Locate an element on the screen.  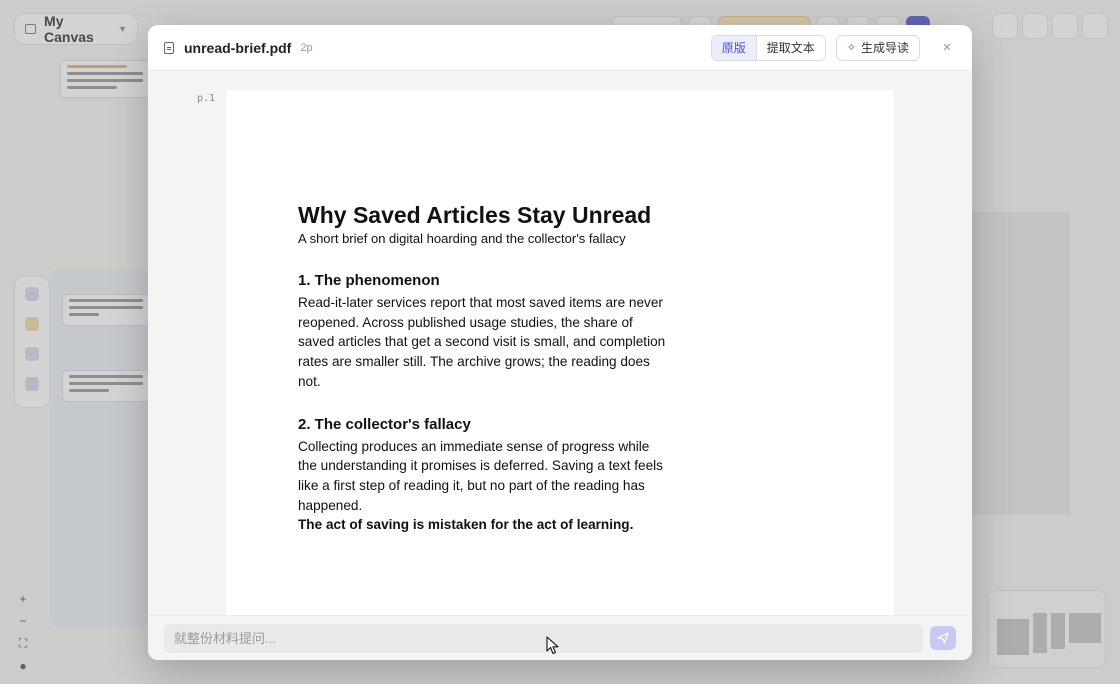
send-icon is located at coordinates (943, 638).